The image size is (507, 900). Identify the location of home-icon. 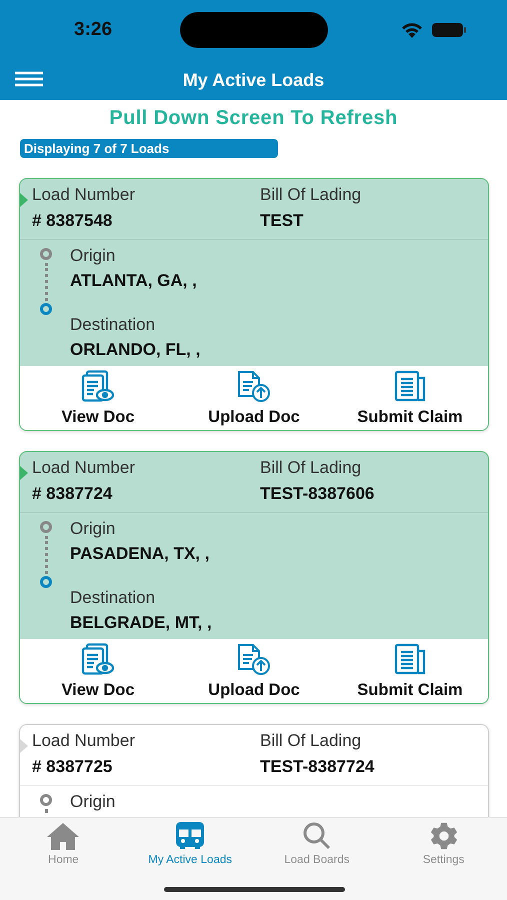
(63, 836).